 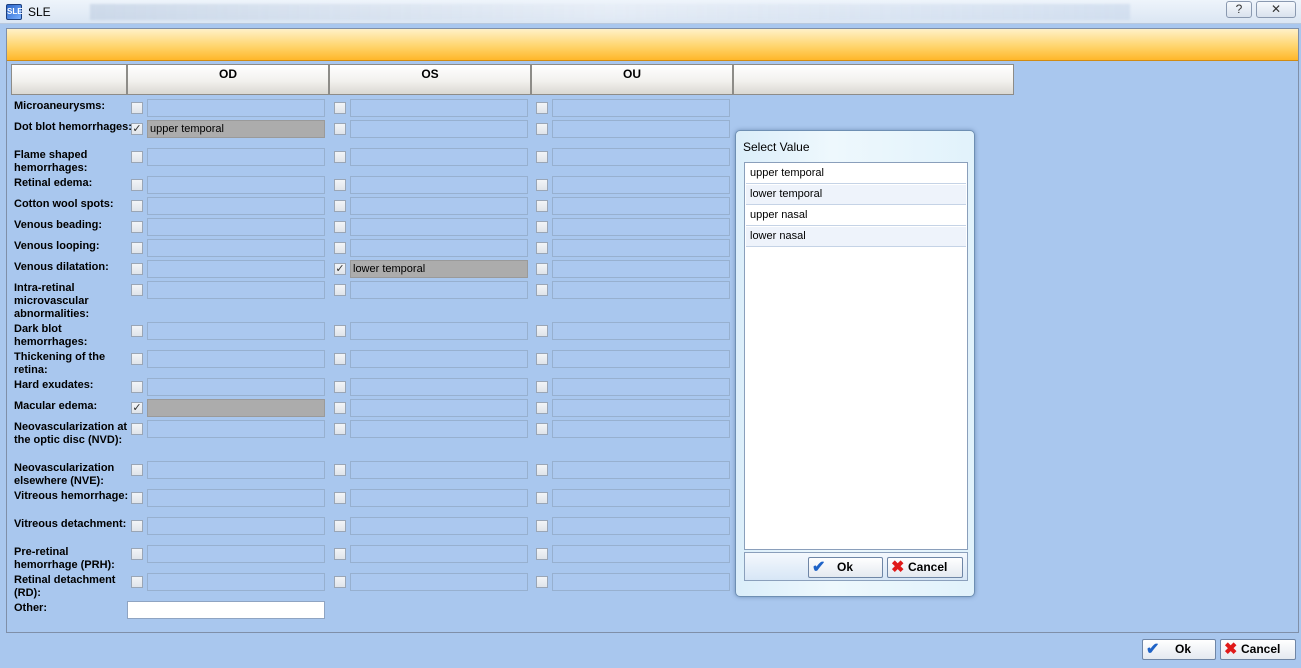 What do you see at coordinates (226, 610) in the screenshot?
I see `other-input` at bounding box center [226, 610].